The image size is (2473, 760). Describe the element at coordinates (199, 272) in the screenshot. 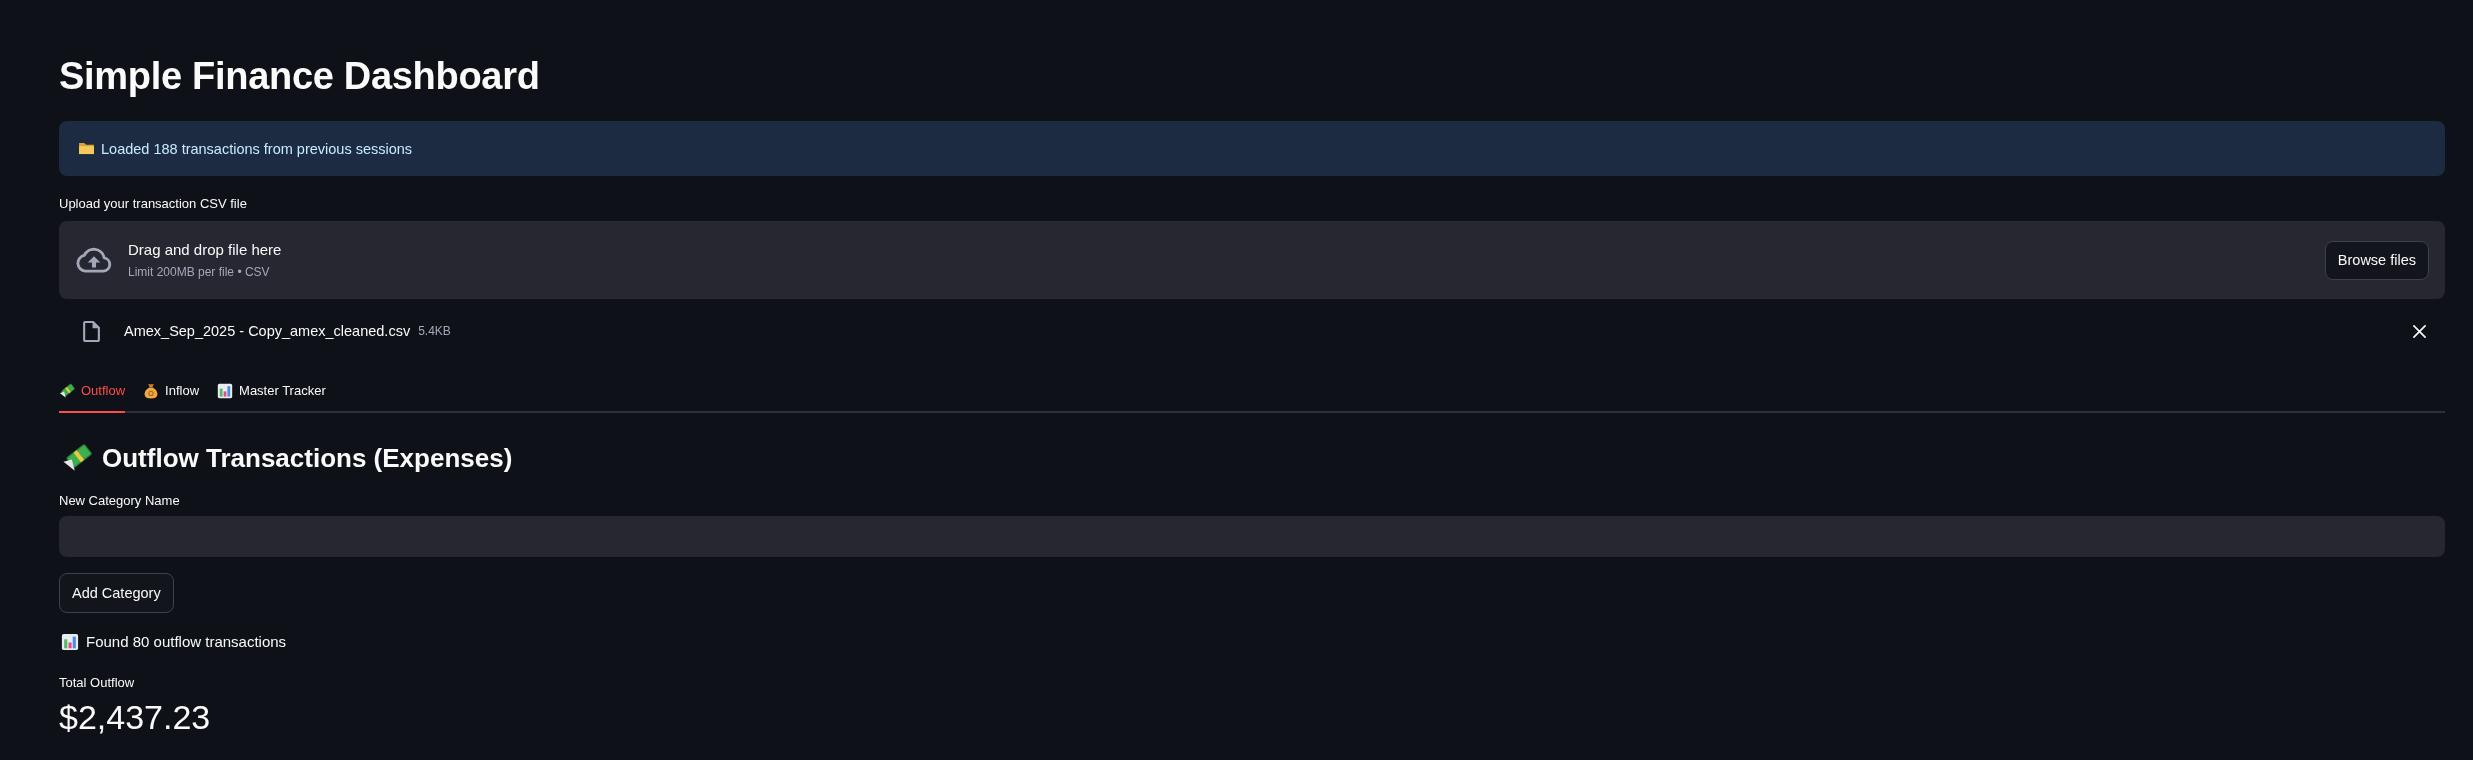

I see `dropzone-hint: Limit 200MB per file • CSV` at that location.